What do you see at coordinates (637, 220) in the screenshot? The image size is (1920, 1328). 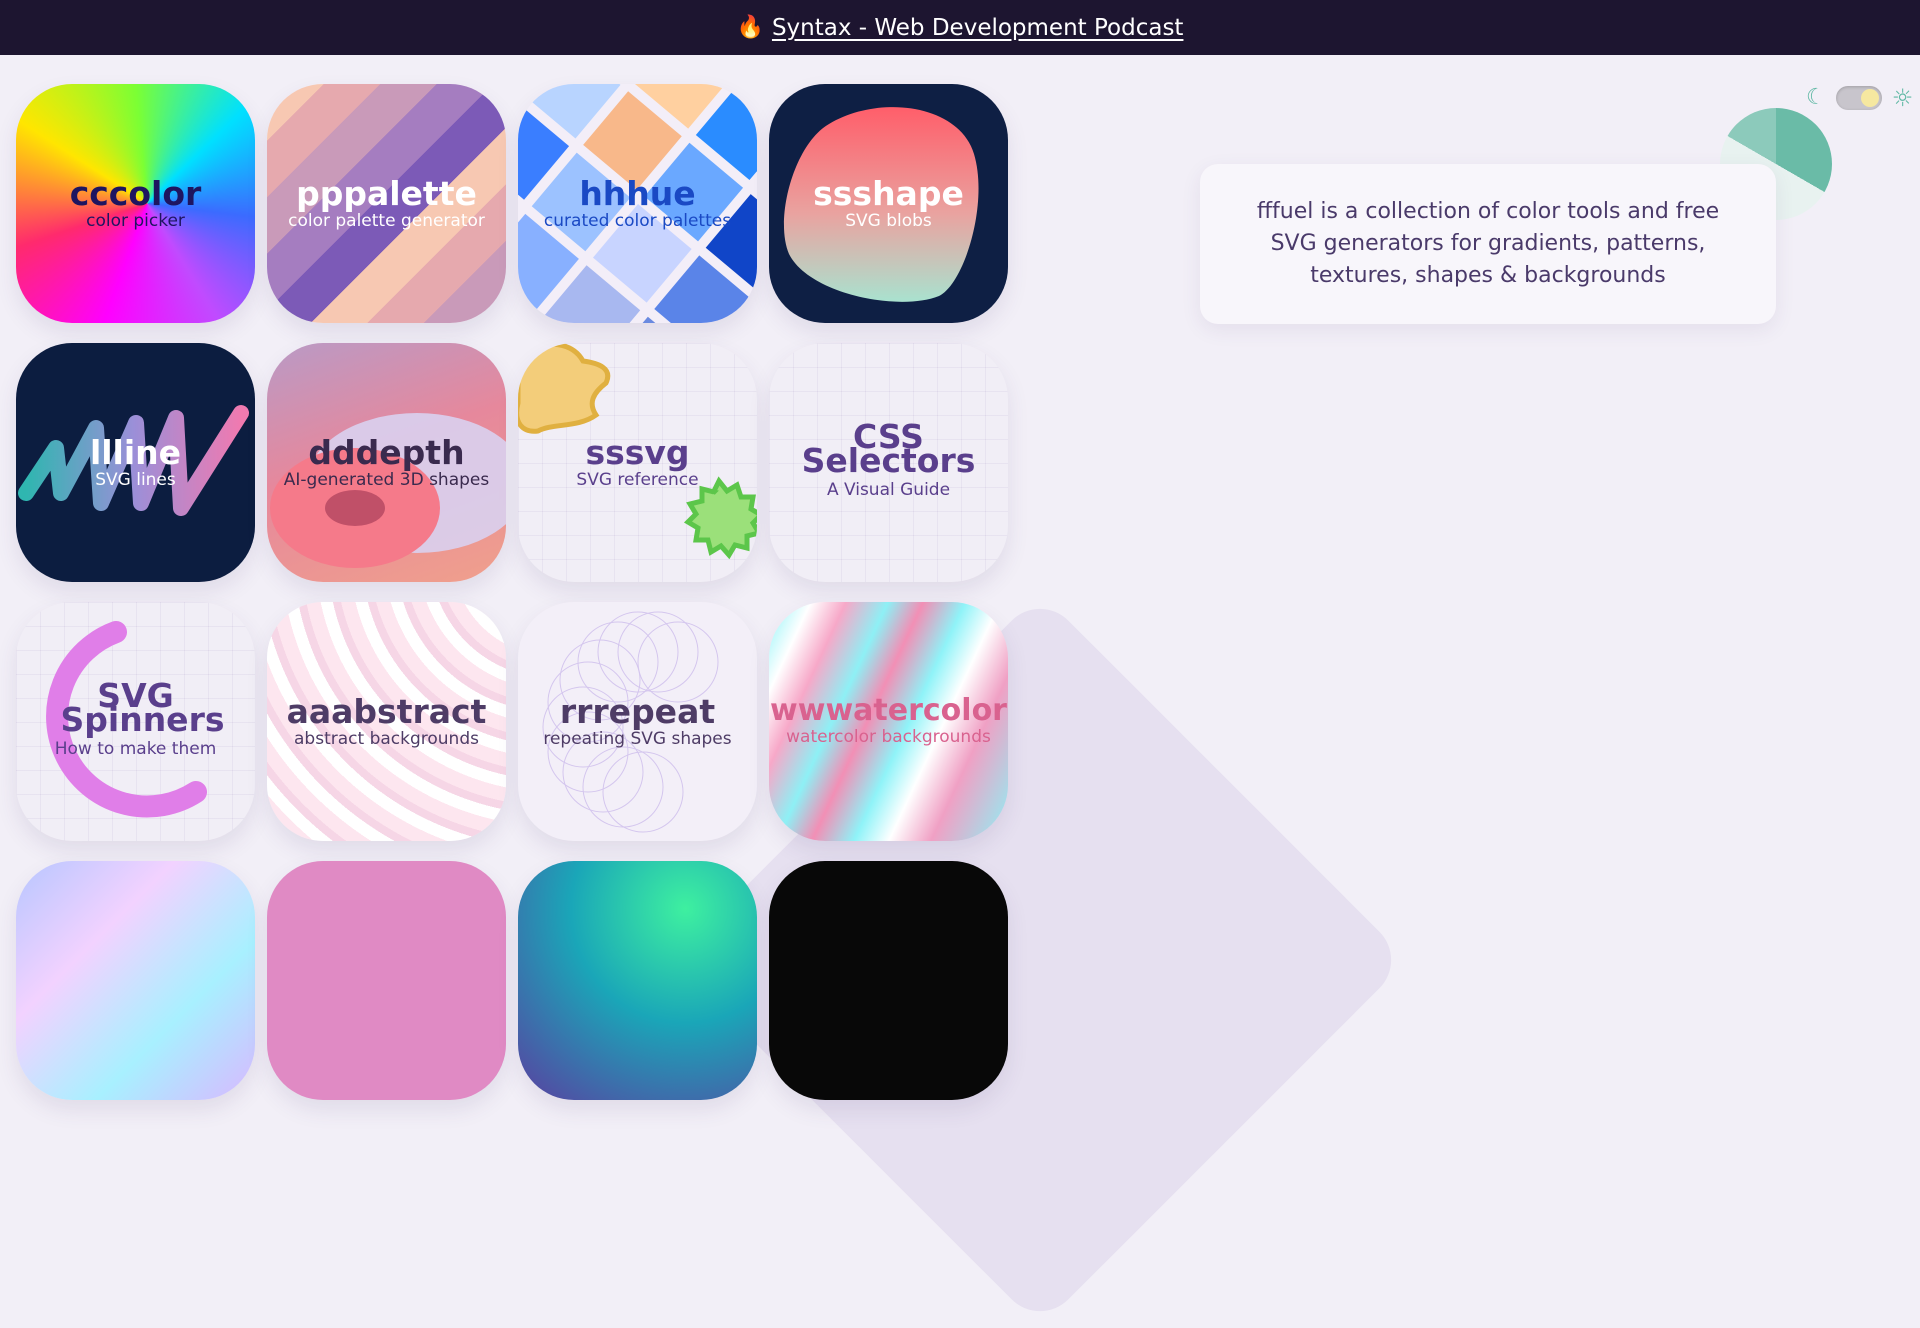 I see `tile-subtitle: curated color palettes` at bounding box center [637, 220].